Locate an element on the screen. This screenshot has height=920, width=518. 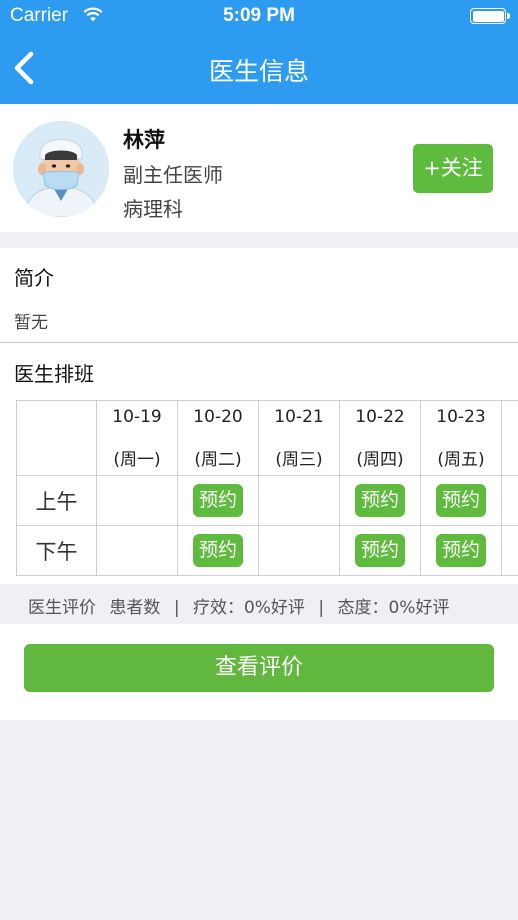
doctor-name: 林萍 is located at coordinates (144, 140).